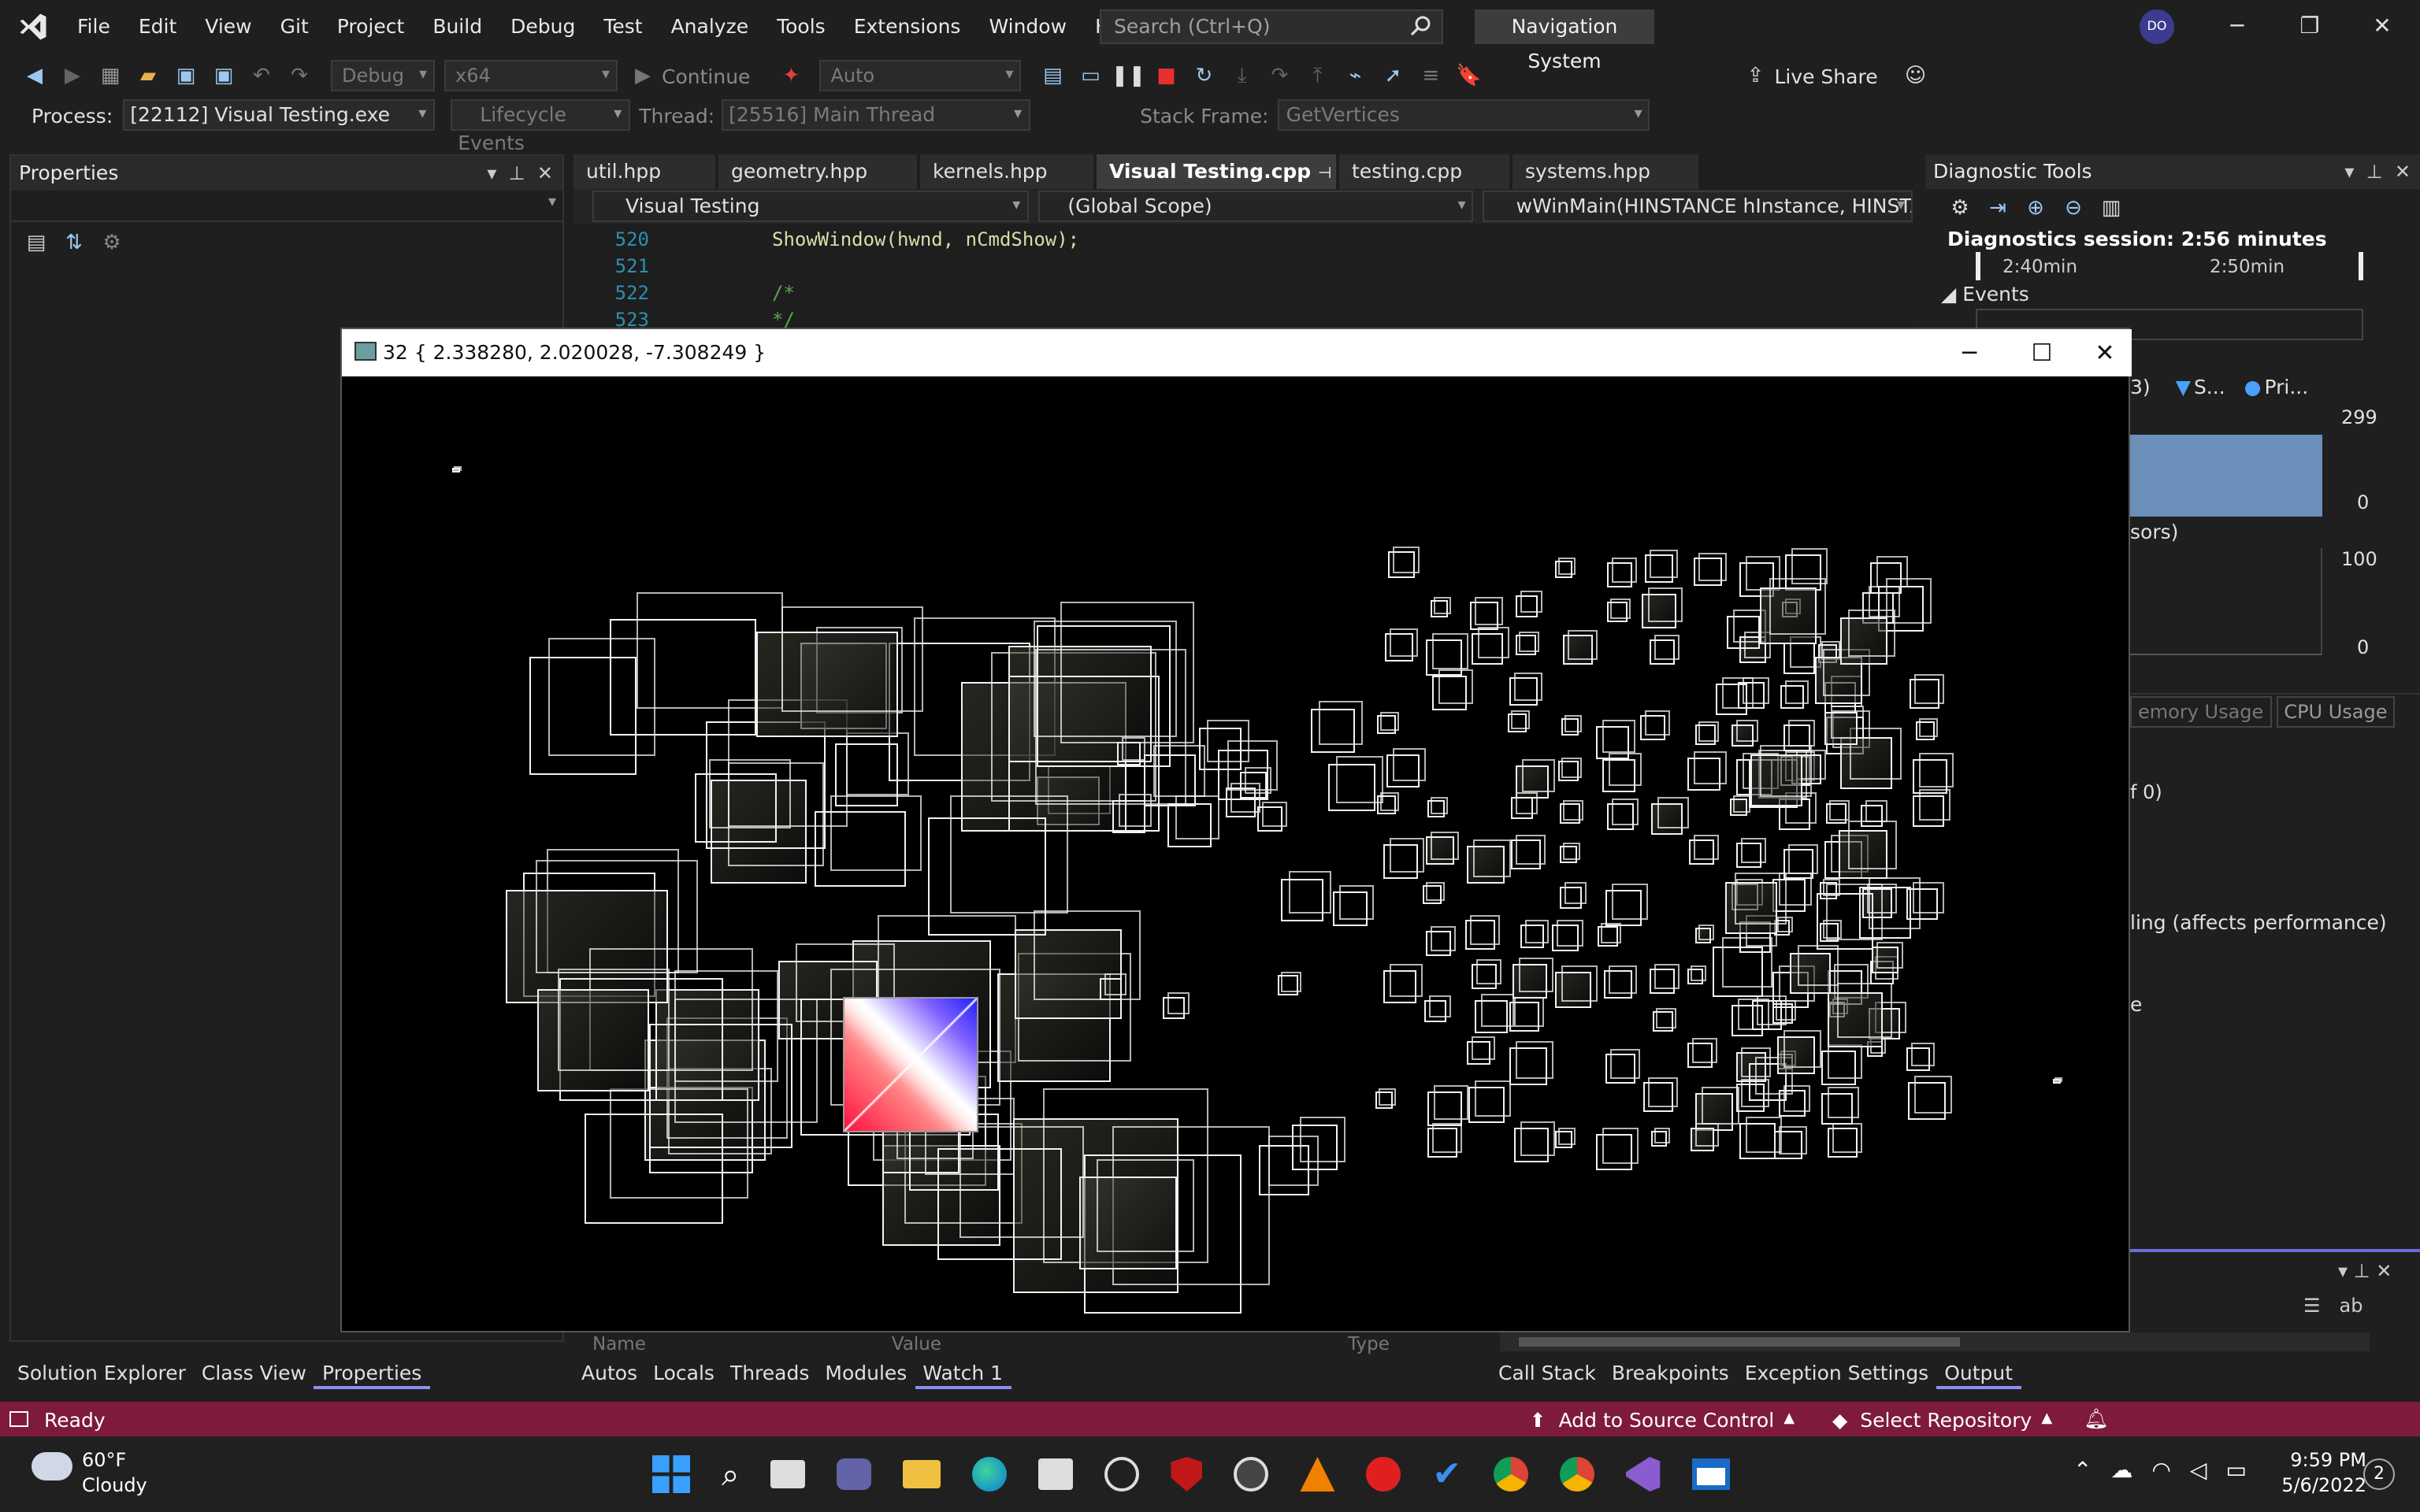  I want to click on zoom-in-icon: ⊕, so click(2035, 208).